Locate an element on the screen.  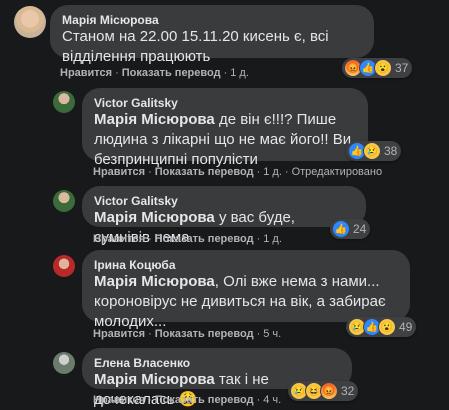
comment-actions: Нравится · Показать перевод · 5 ч. is located at coordinates (187, 334).